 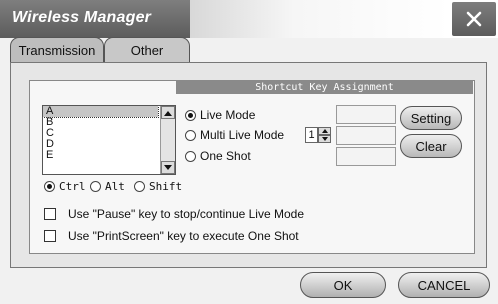 I want to click on mode-radio-live: Live Mode, so click(x=220, y=115).